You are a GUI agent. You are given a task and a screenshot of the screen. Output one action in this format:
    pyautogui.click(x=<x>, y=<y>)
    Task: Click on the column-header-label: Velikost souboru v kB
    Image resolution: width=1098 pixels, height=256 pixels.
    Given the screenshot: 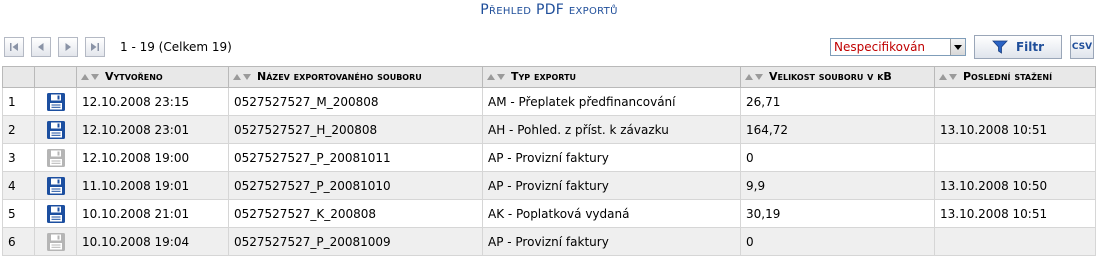 What is the action you would take?
    pyautogui.click(x=830, y=77)
    